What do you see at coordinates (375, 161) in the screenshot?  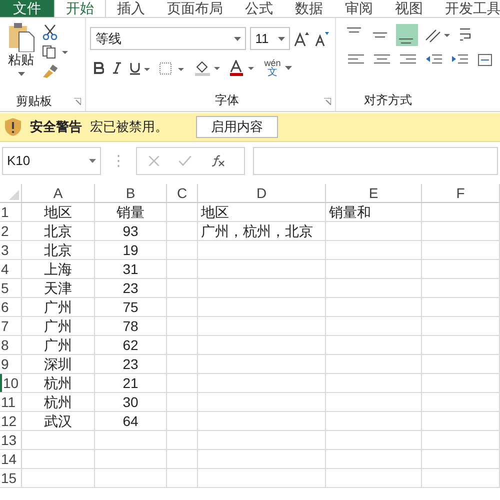 I see `formula-input` at bounding box center [375, 161].